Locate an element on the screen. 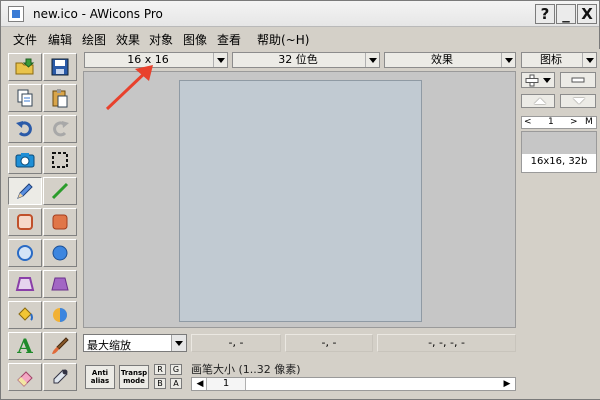 The image size is (600, 400). gradient-tool is located at coordinates (60, 315).